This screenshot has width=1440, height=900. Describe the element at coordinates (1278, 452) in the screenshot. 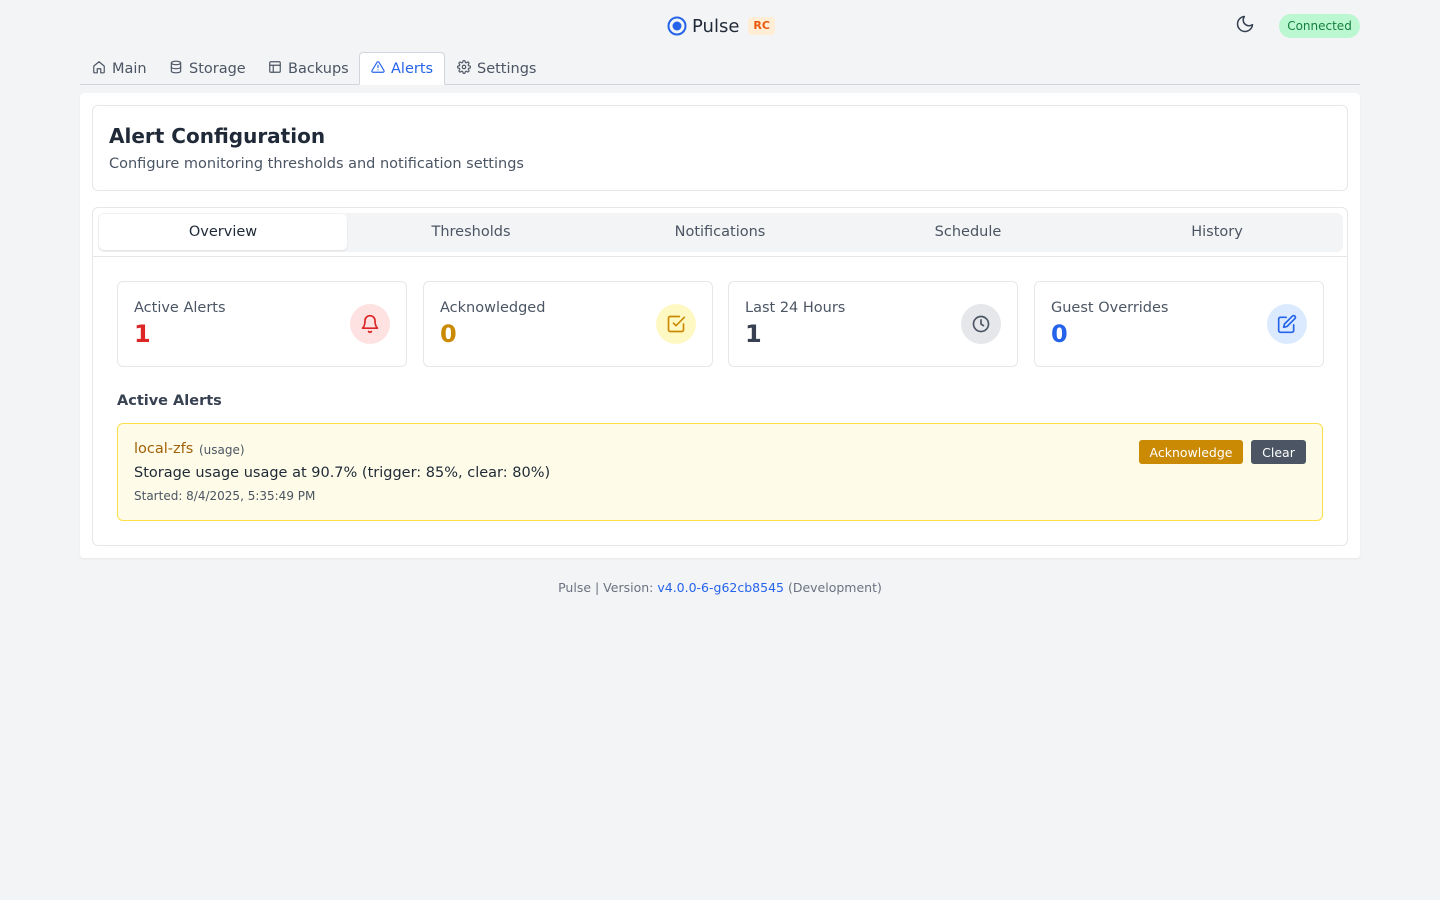

I see `clear-button: Clear` at that location.